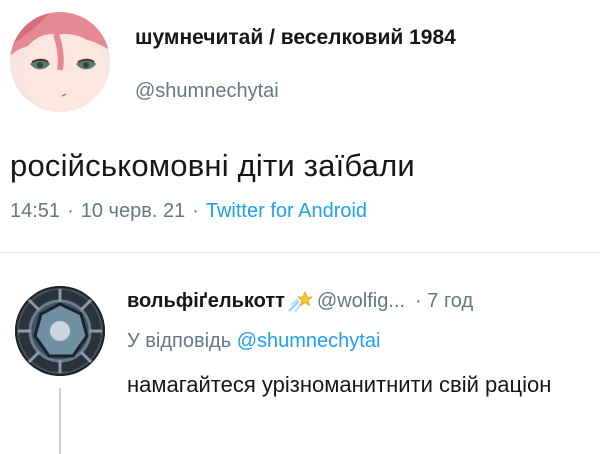 The height and width of the screenshot is (454, 600). I want to click on tweet-text: російськомовні діти заїбали, so click(212, 165).